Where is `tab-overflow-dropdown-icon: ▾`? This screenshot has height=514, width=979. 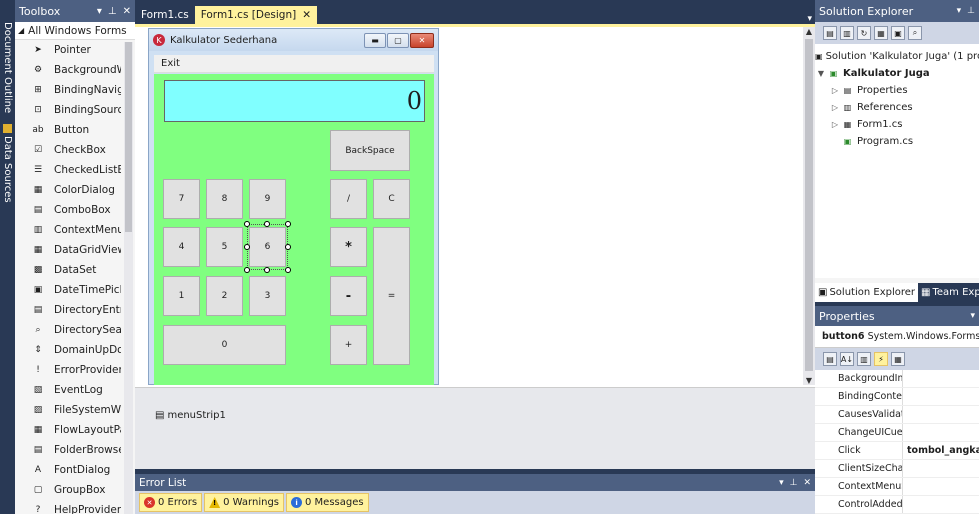 tab-overflow-dropdown-icon: ▾ is located at coordinates (811, 19).